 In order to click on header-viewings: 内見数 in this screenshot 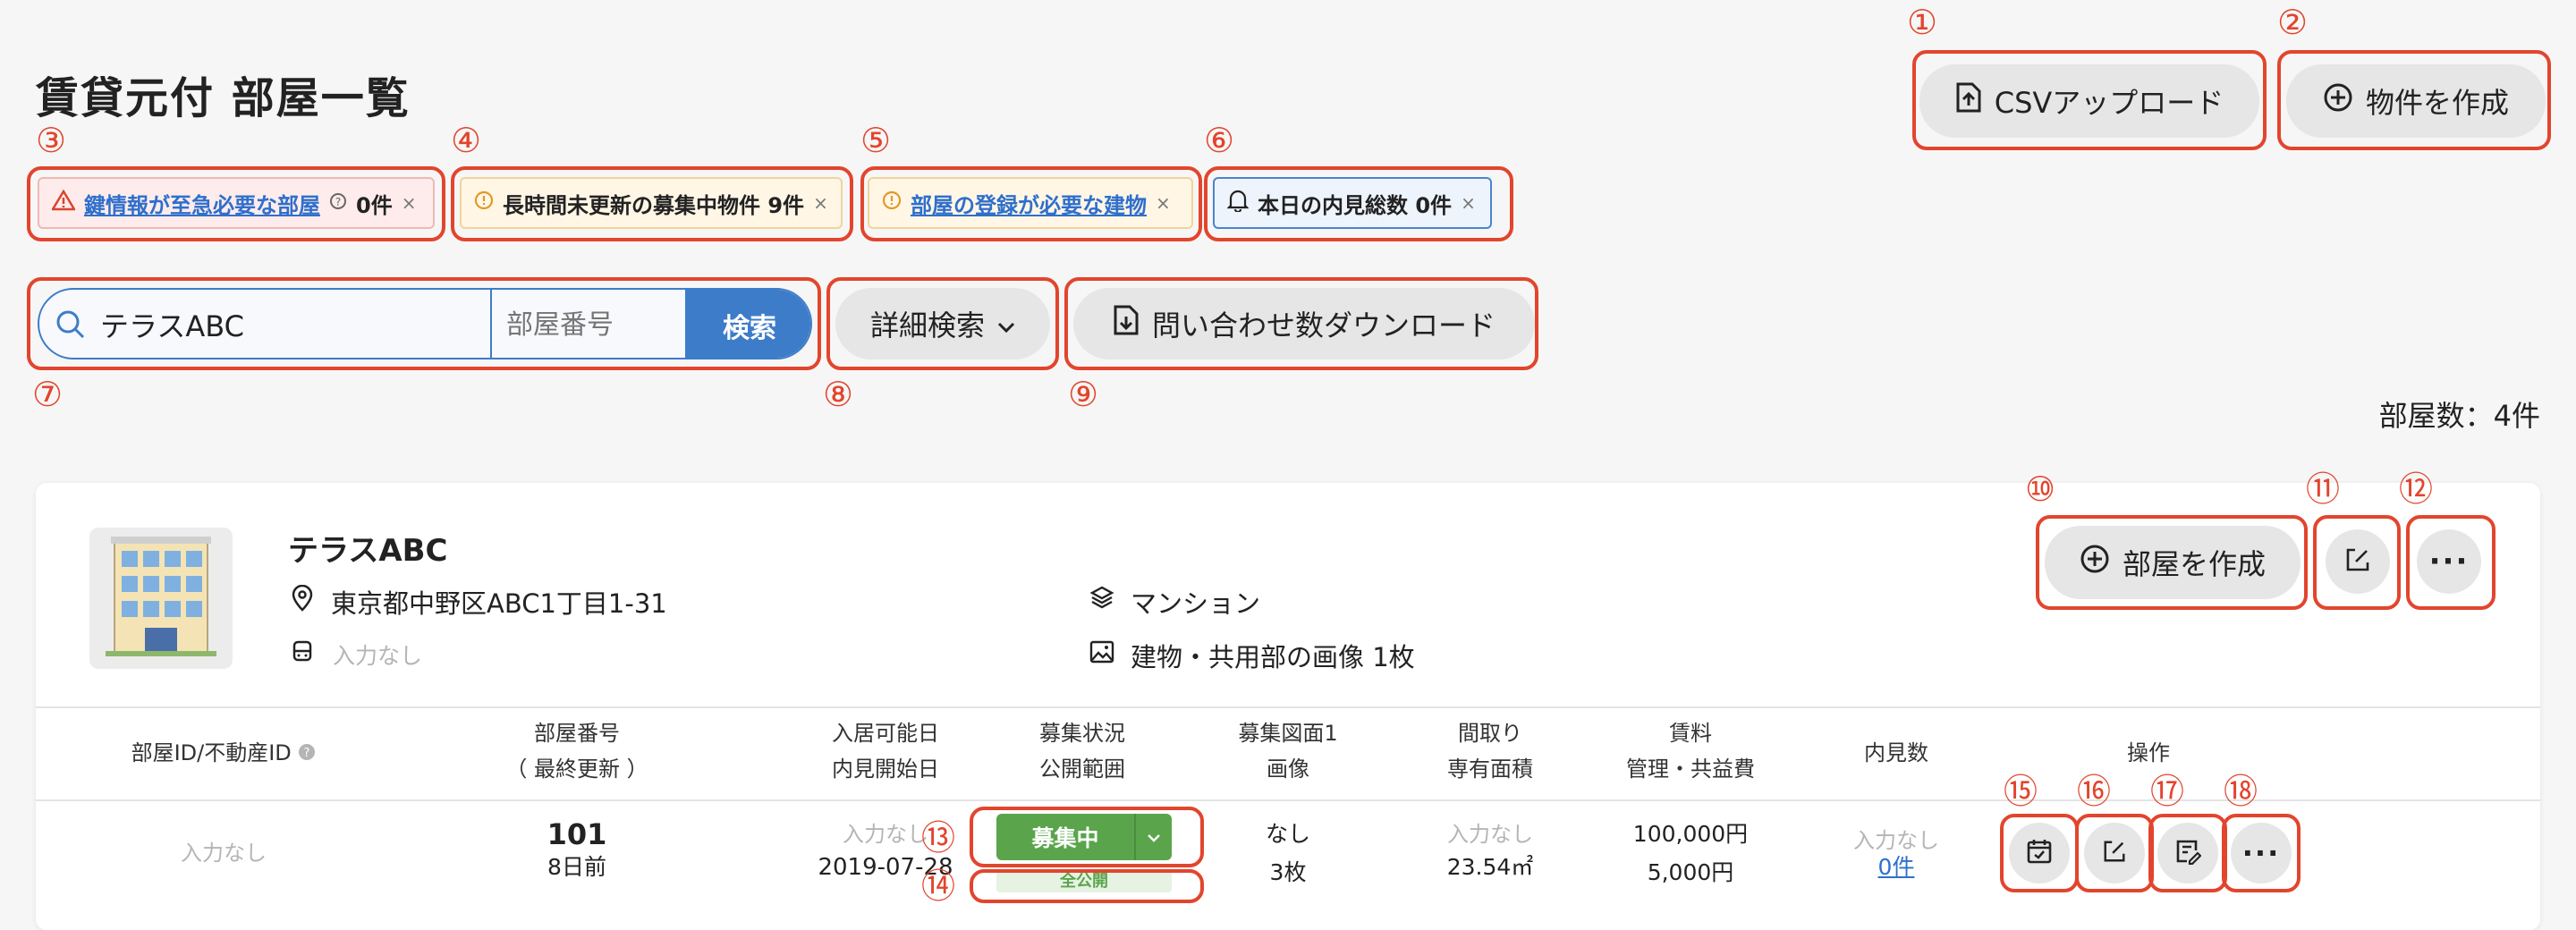, I will do `click(1896, 752)`.